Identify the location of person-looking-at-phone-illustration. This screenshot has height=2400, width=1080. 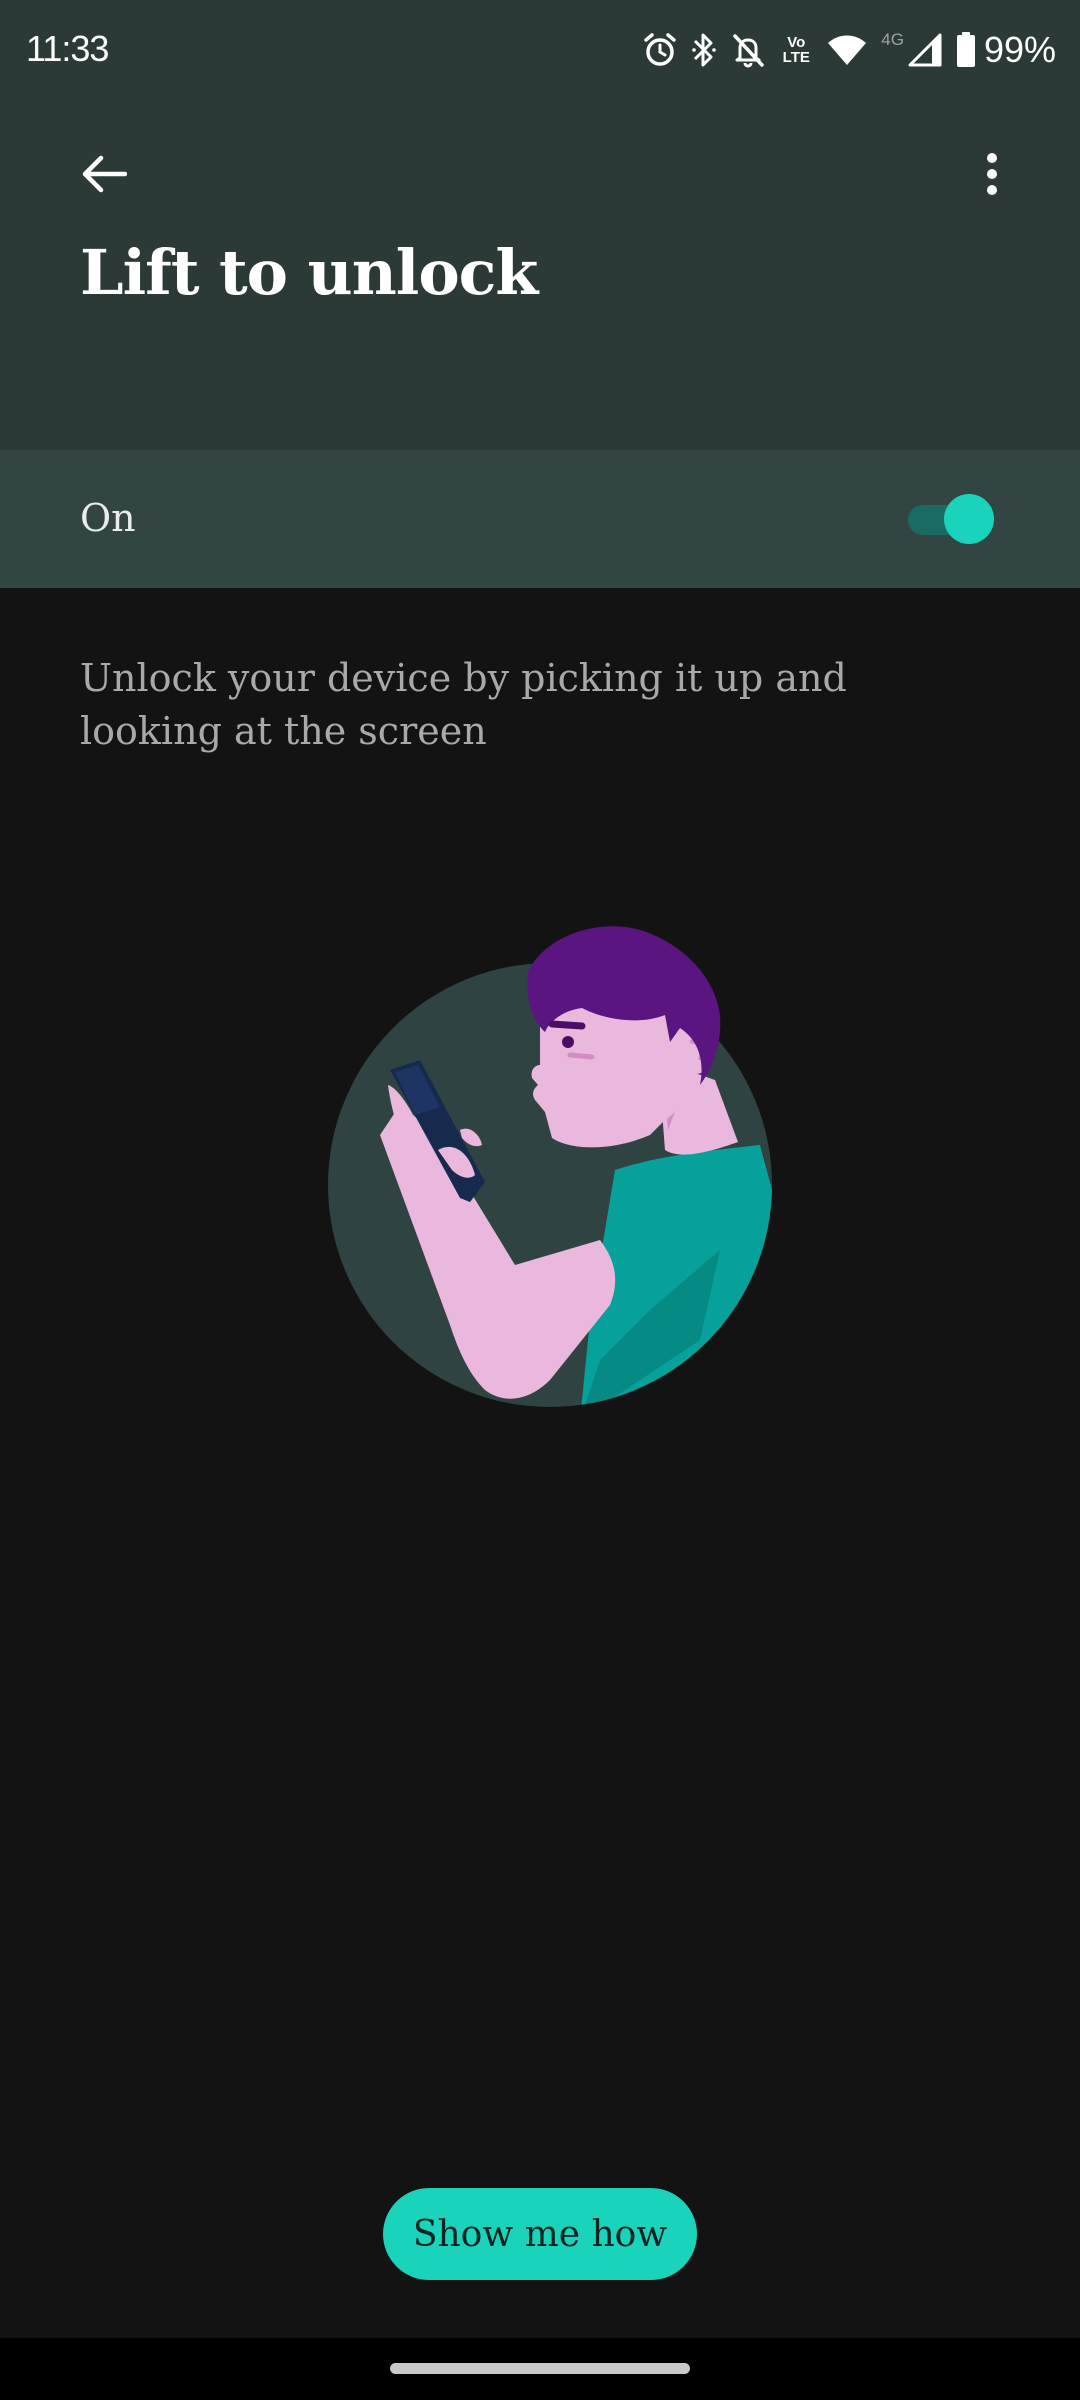
(550, 1170).